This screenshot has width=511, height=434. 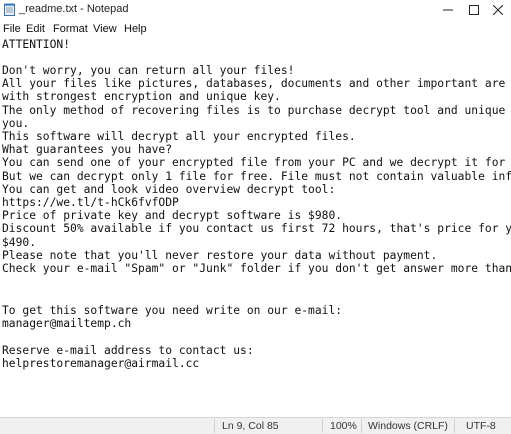 What do you see at coordinates (16, 123) in the screenshot?
I see `text-line: you.` at bounding box center [16, 123].